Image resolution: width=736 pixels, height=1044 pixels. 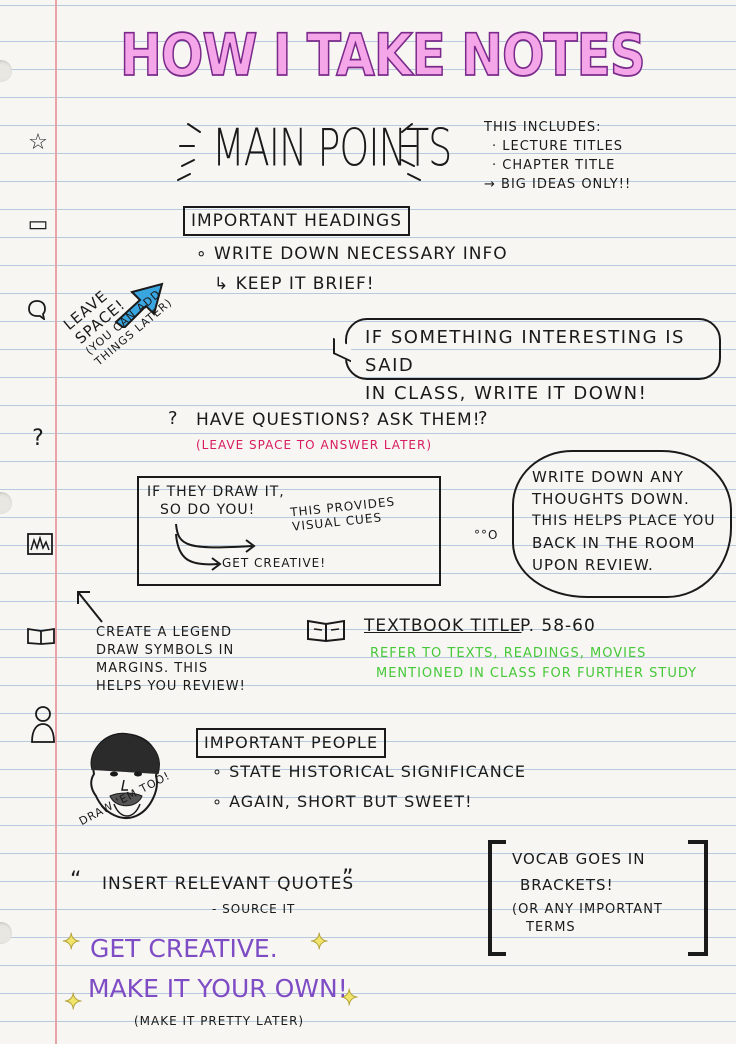 What do you see at coordinates (338, 420) in the screenshot?
I see `questions-heading: Have questions? Ask them!` at bounding box center [338, 420].